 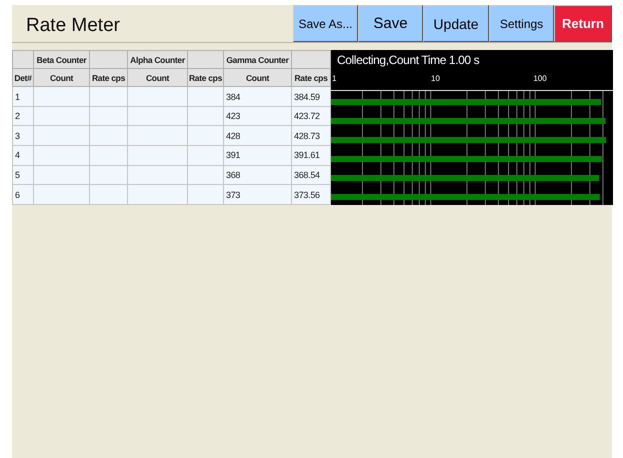 I want to click on table-cell: 423.72, so click(x=311, y=116).